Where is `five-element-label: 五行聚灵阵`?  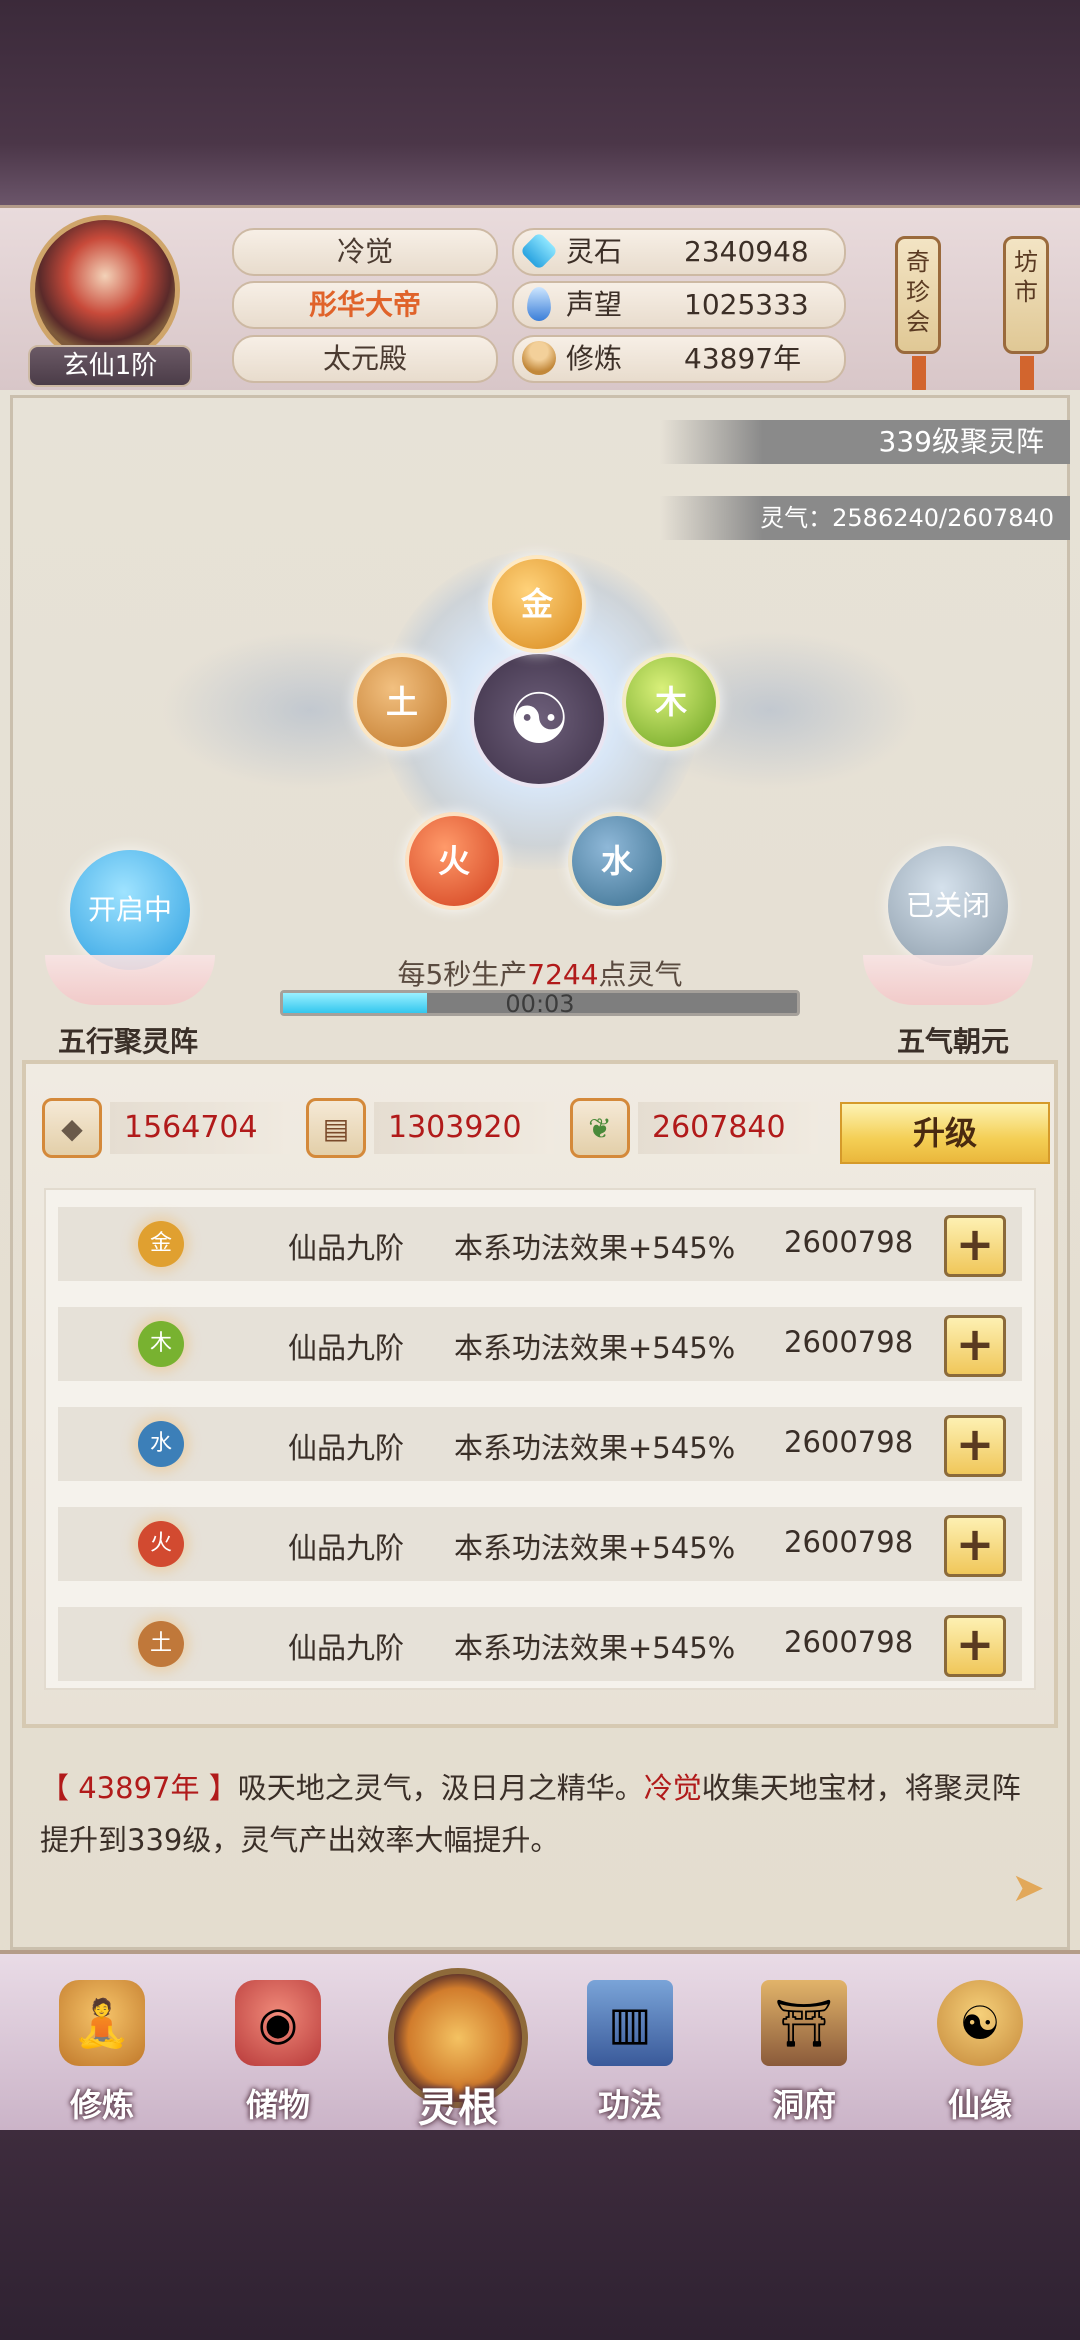
five-element-label: 五行聚灵阵 is located at coordinates (128, 1041).